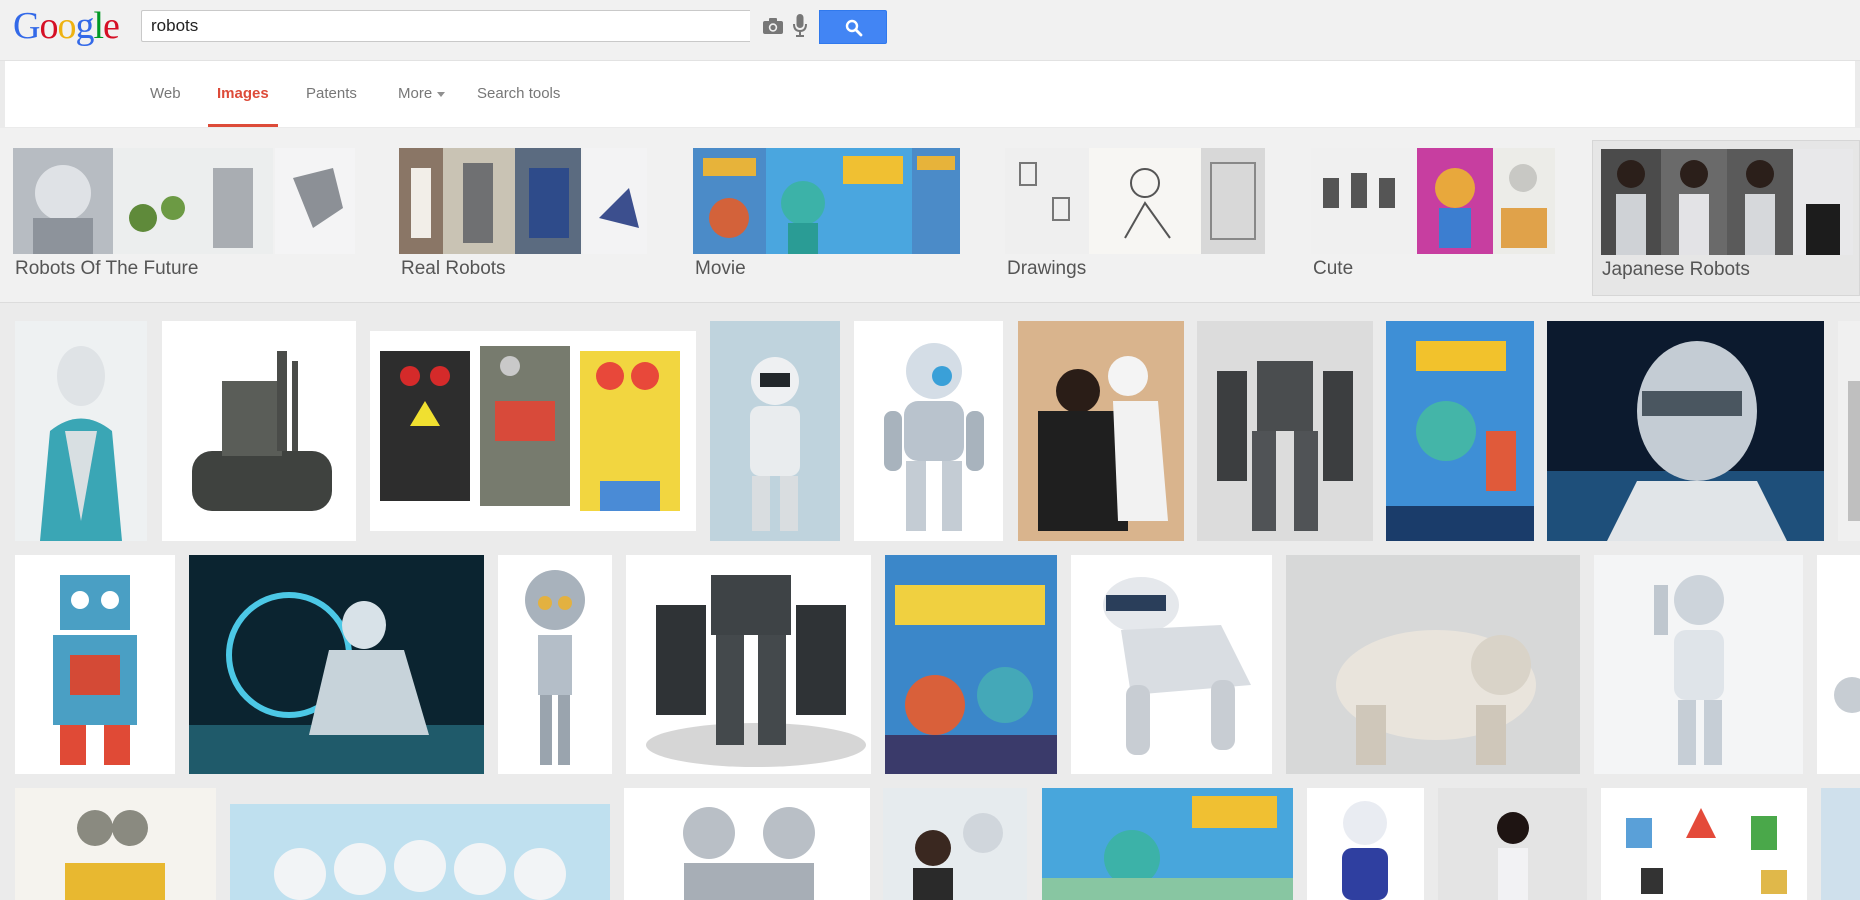 This screenshot has width=1860, height=900. I want to click on google-logo: Google, so click(66, 26).